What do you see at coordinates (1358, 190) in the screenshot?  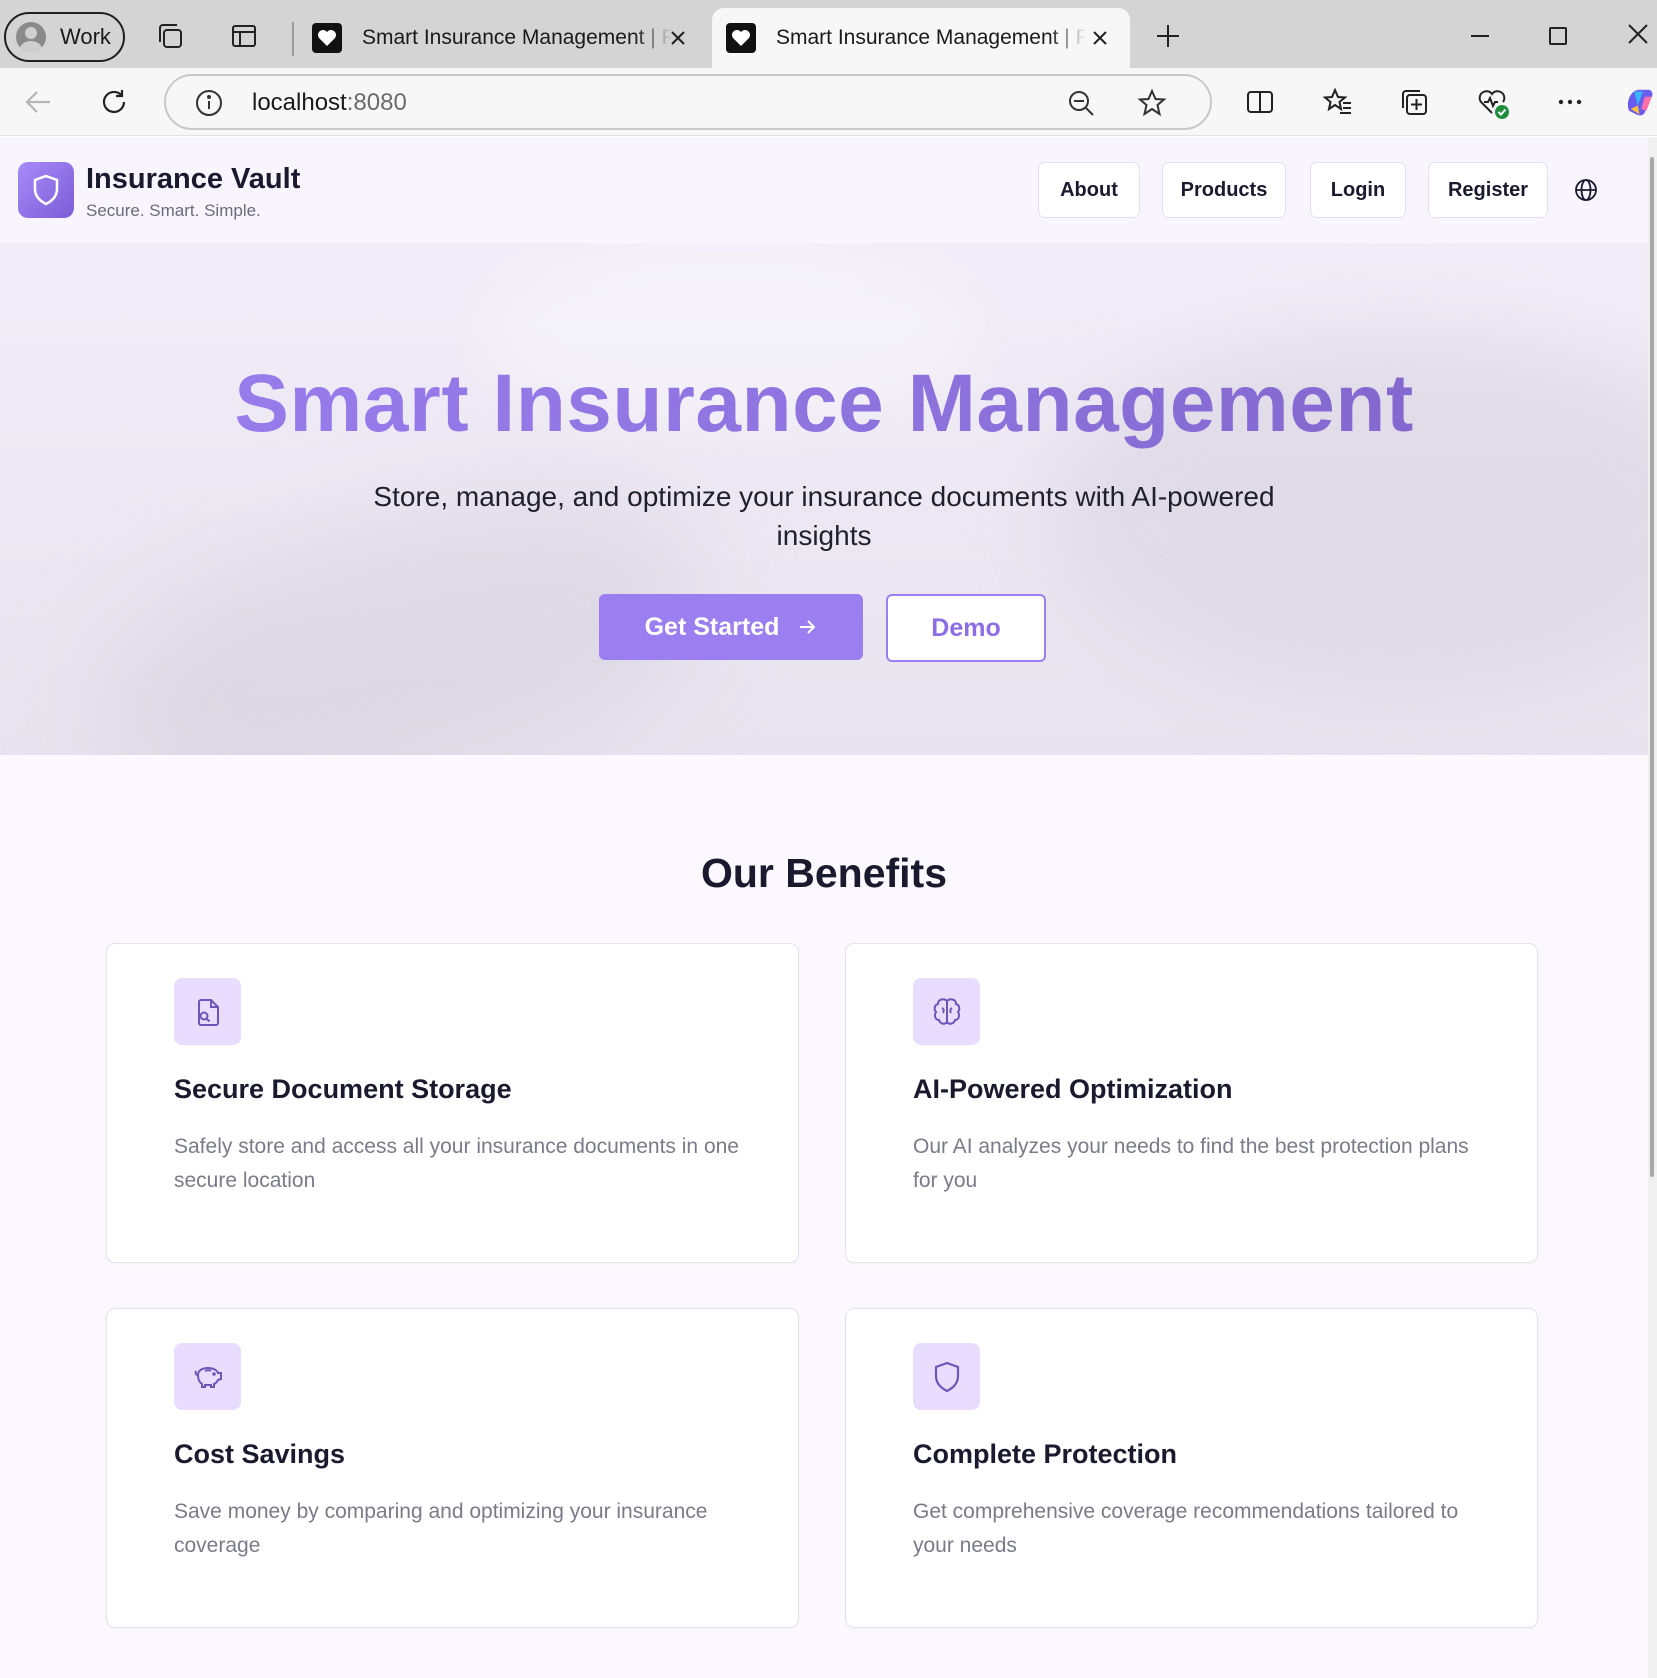 I see `nav-login-button: Login` at bounding box center [1358, 190].